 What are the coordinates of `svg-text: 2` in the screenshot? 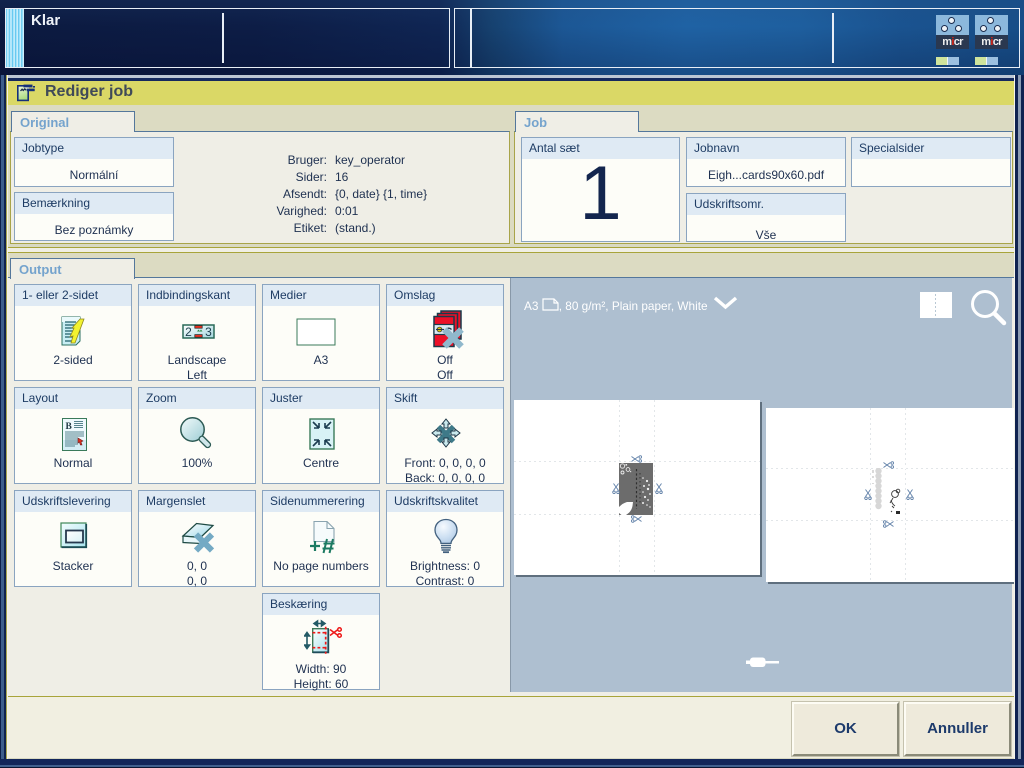 It's located at (188, 332).